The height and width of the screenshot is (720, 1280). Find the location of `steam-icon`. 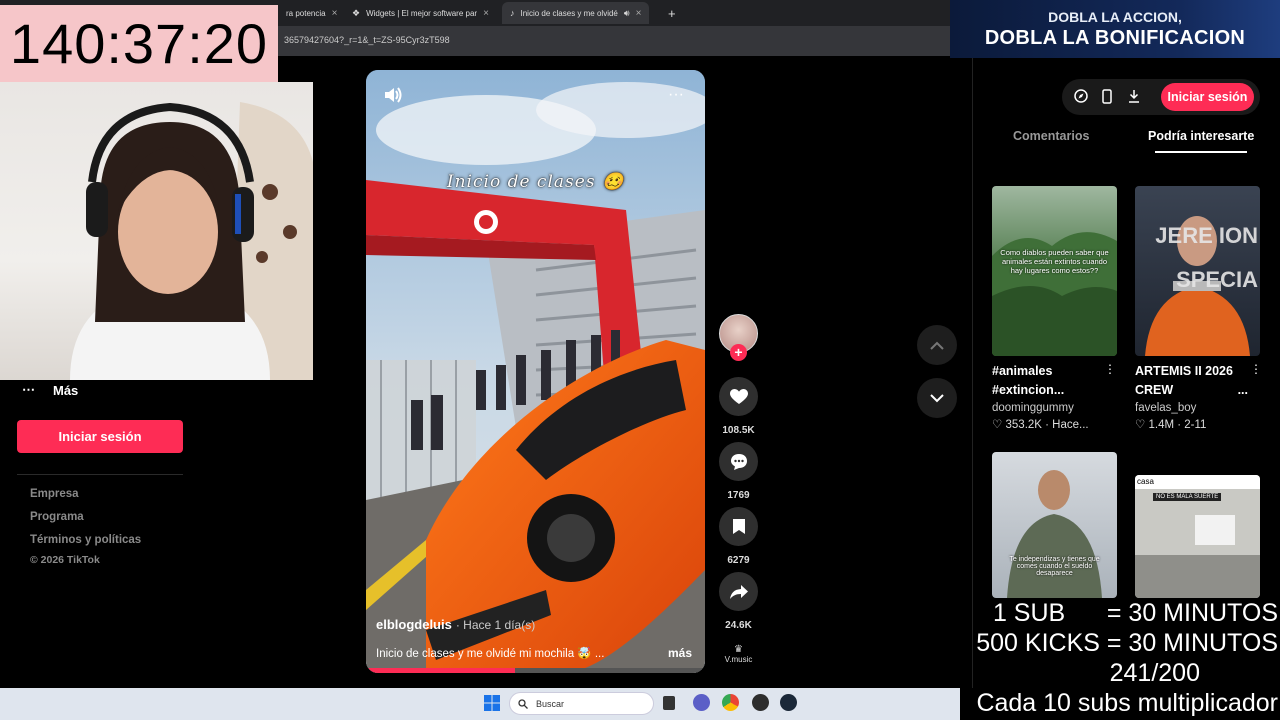

steam-icon is located at coordinates (788, 702).